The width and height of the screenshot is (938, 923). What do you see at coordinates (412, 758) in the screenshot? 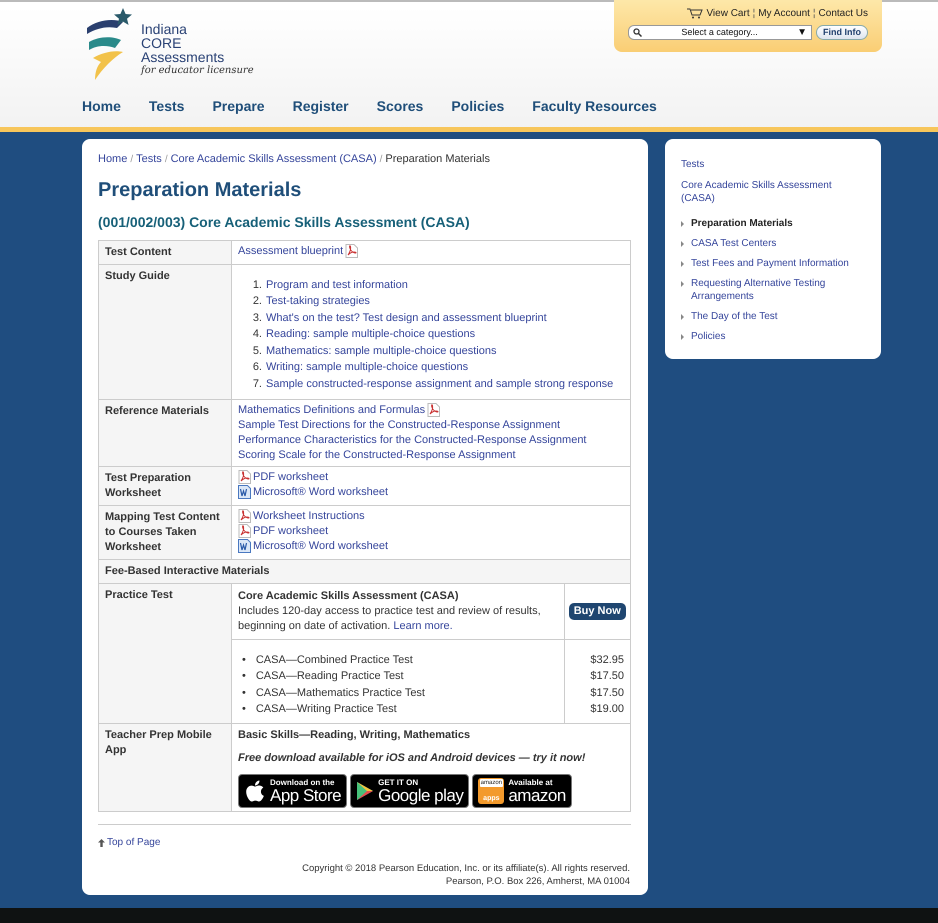
I see `app-note: Free download available for iOS and Android devices — try it now!` at bounding box center [412, 758].